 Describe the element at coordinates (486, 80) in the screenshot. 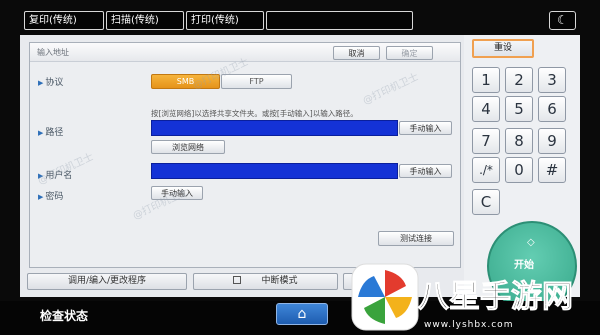

I see `key-1: 1` at that location.